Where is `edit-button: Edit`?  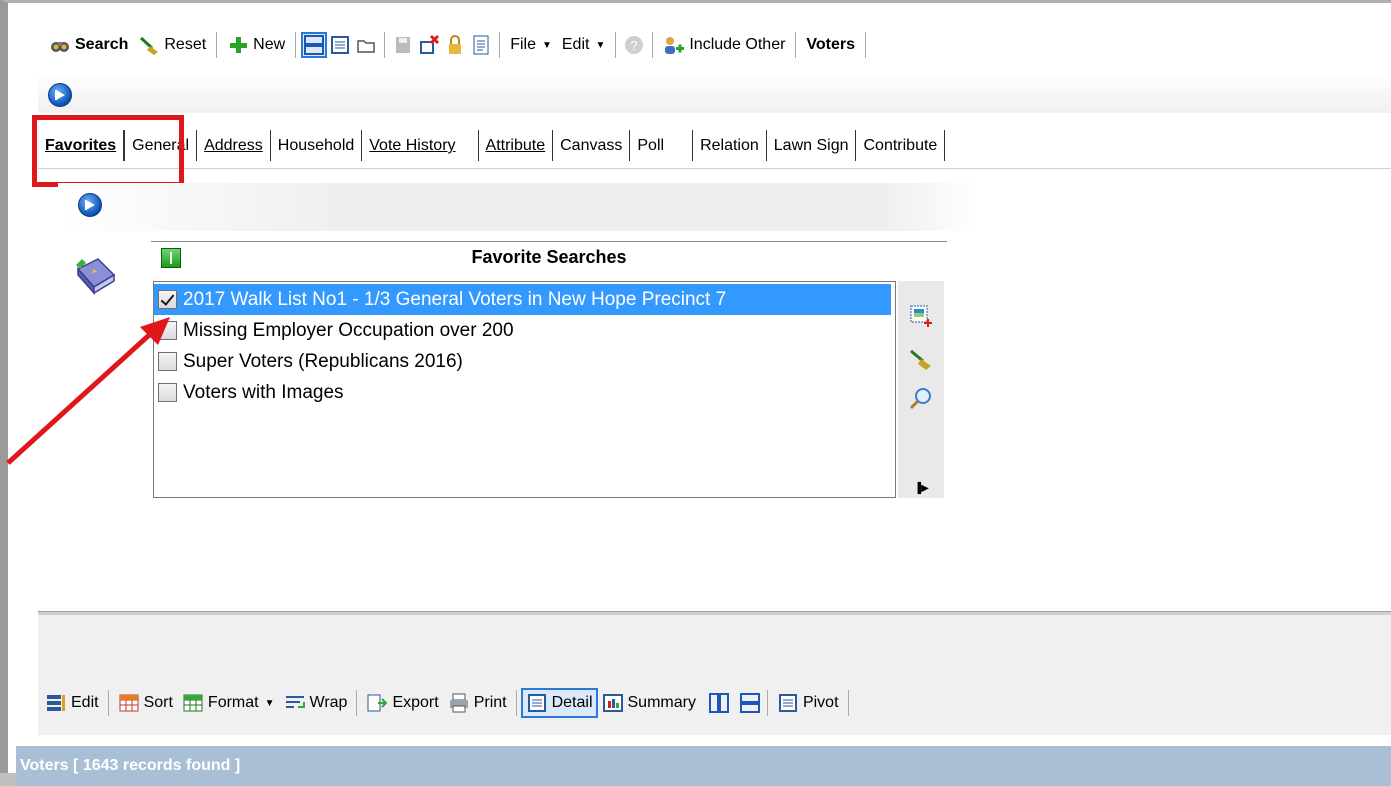 edit-button: Edit is located at coordinates (72, 703).